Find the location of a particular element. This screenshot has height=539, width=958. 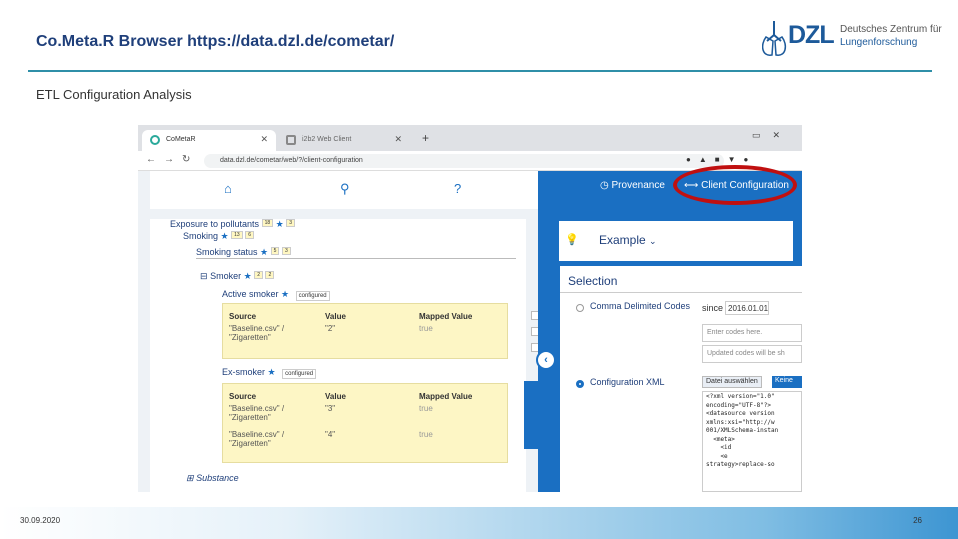

expand-icon: ⊞ is located at coordinates (190, 478).